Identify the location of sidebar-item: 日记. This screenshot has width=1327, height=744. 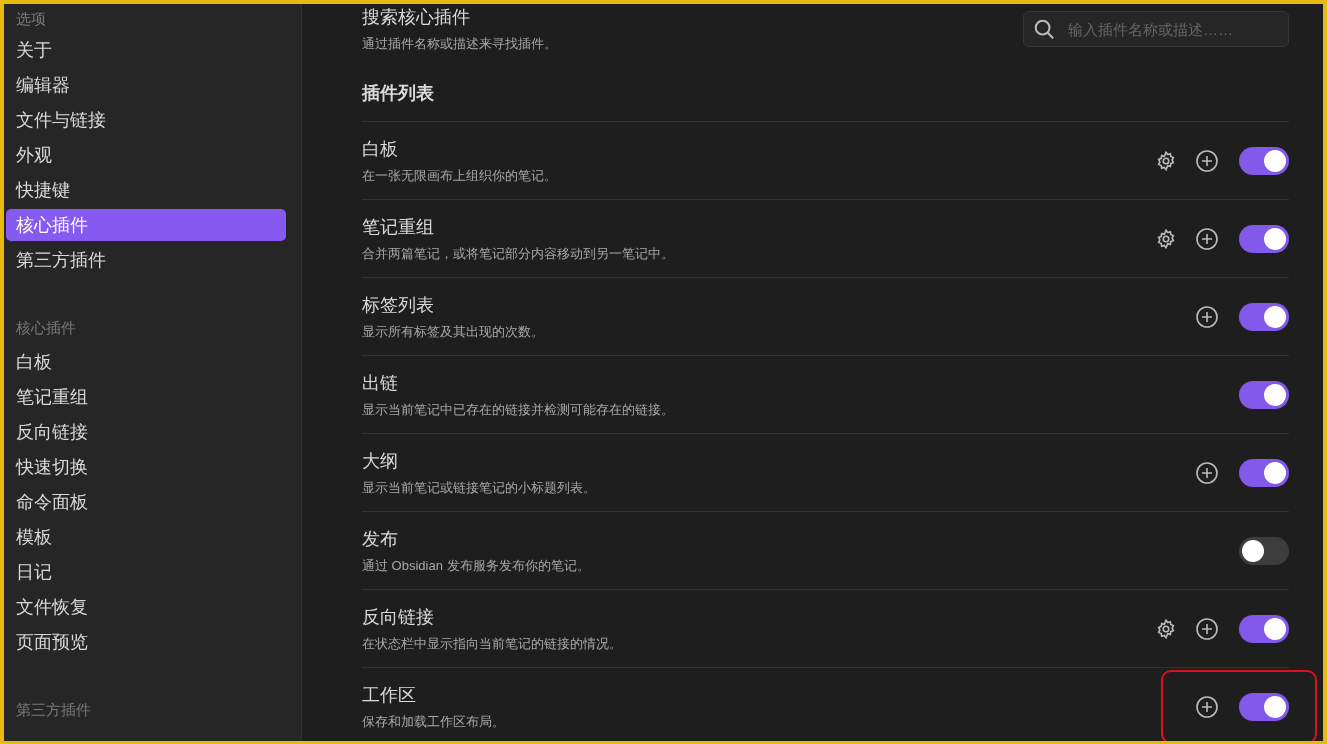
(146, 572).